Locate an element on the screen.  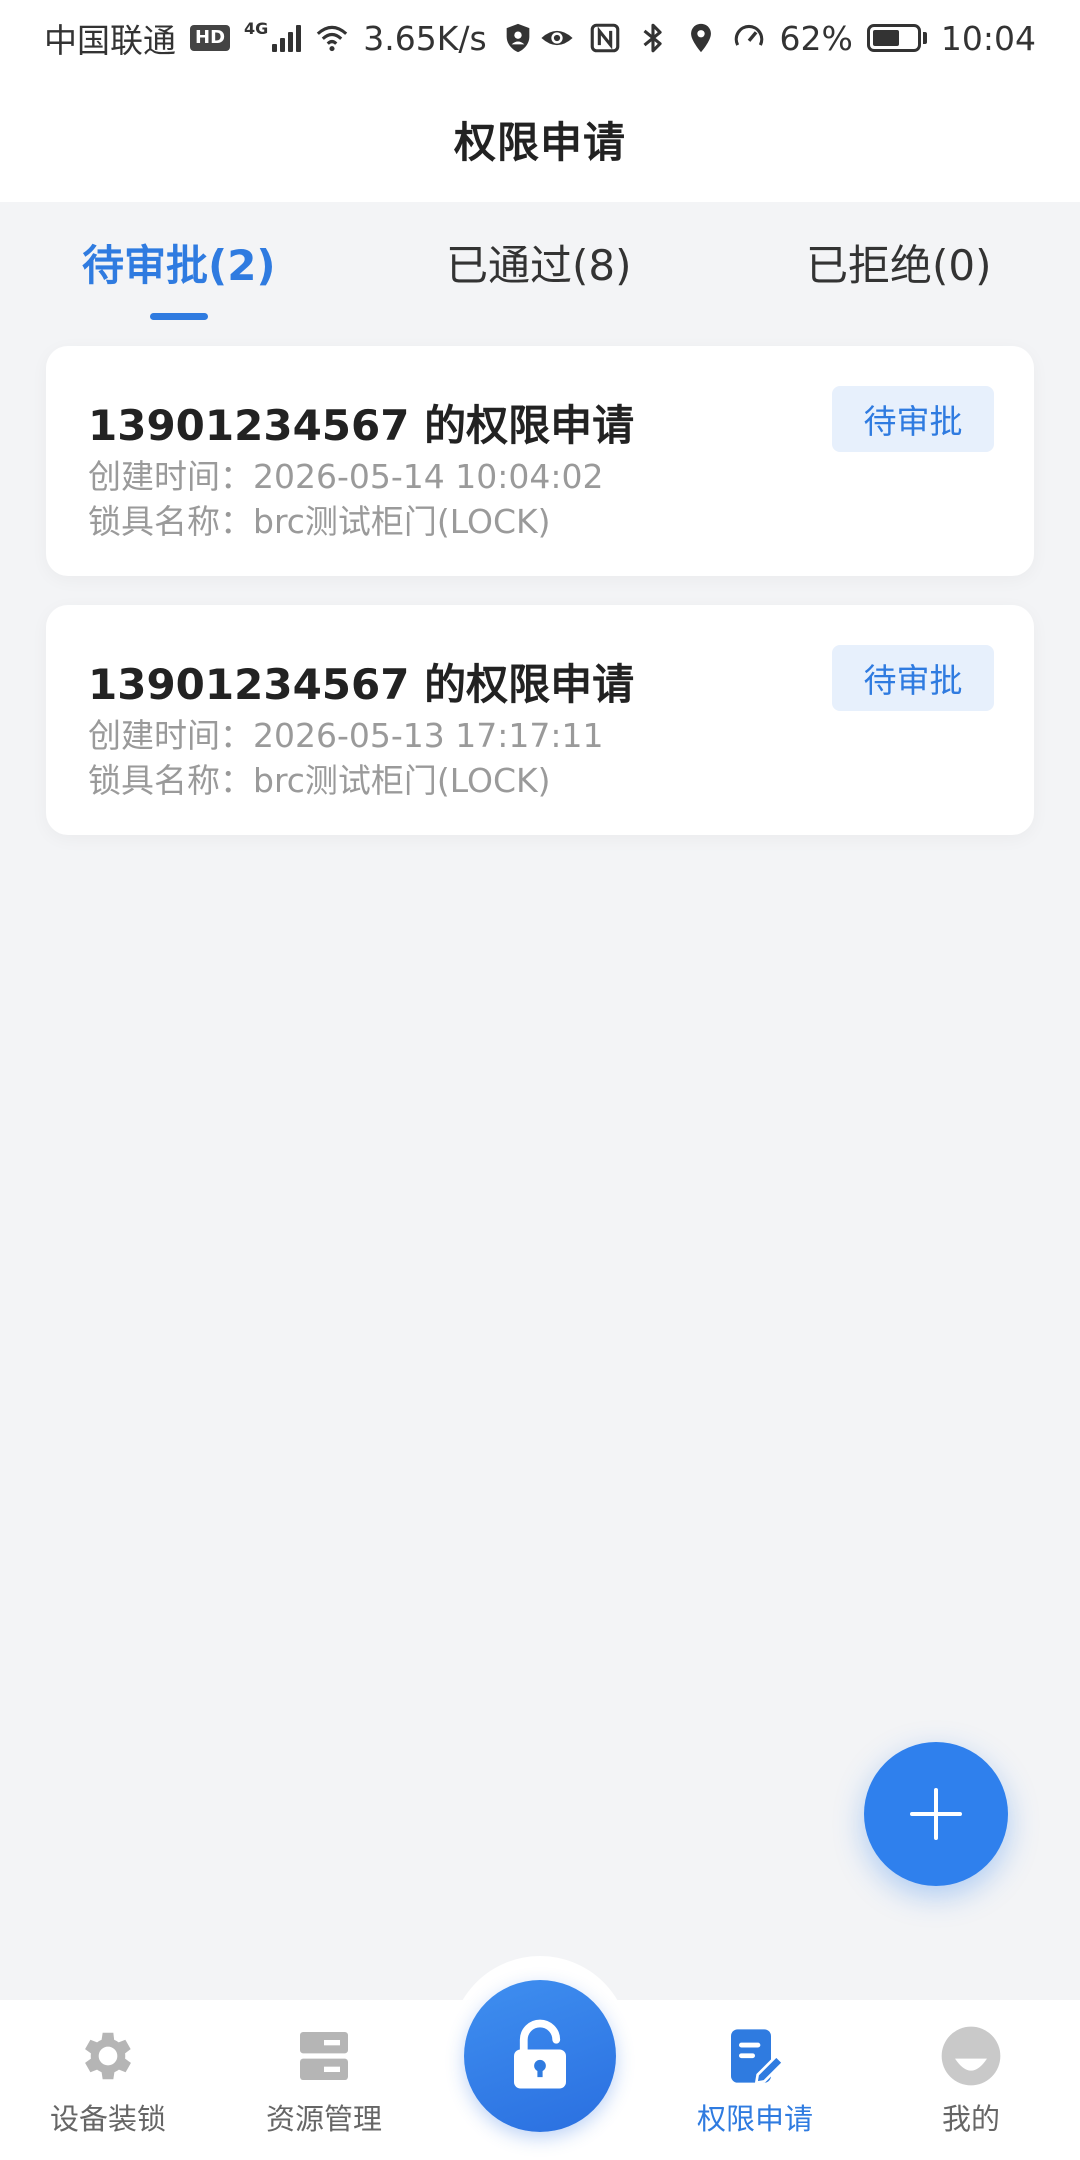
unlock-icon is located at coordinates (540, 2054).